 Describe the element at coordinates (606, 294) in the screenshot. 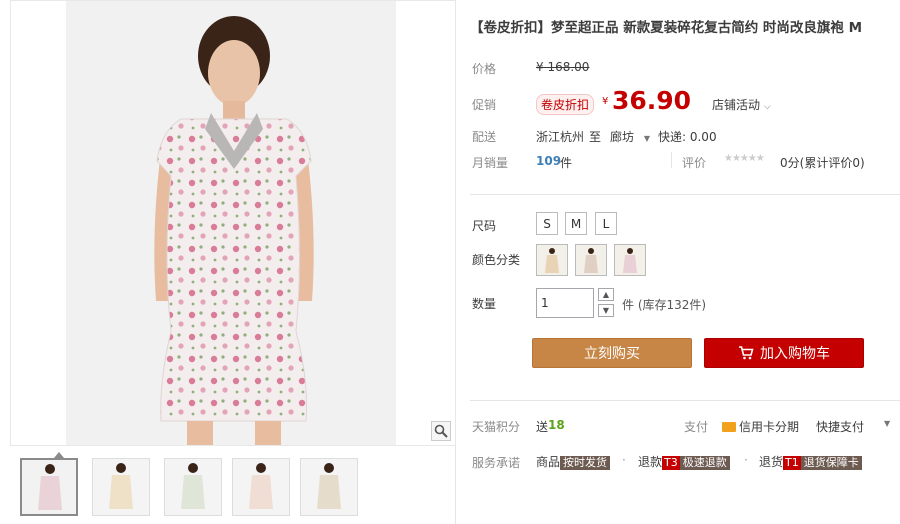

I see `quantity-increase-button: ▲` at that location.